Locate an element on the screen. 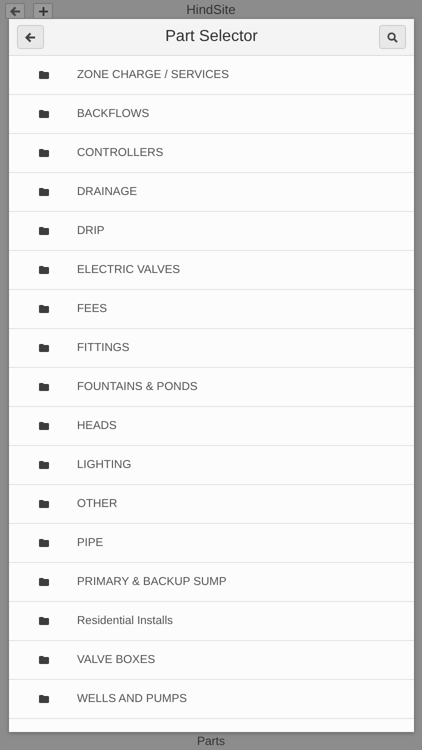 Image resolution: width=422 pixels, height=750 pixels. plus-icon is located at coordinates (43, 11).